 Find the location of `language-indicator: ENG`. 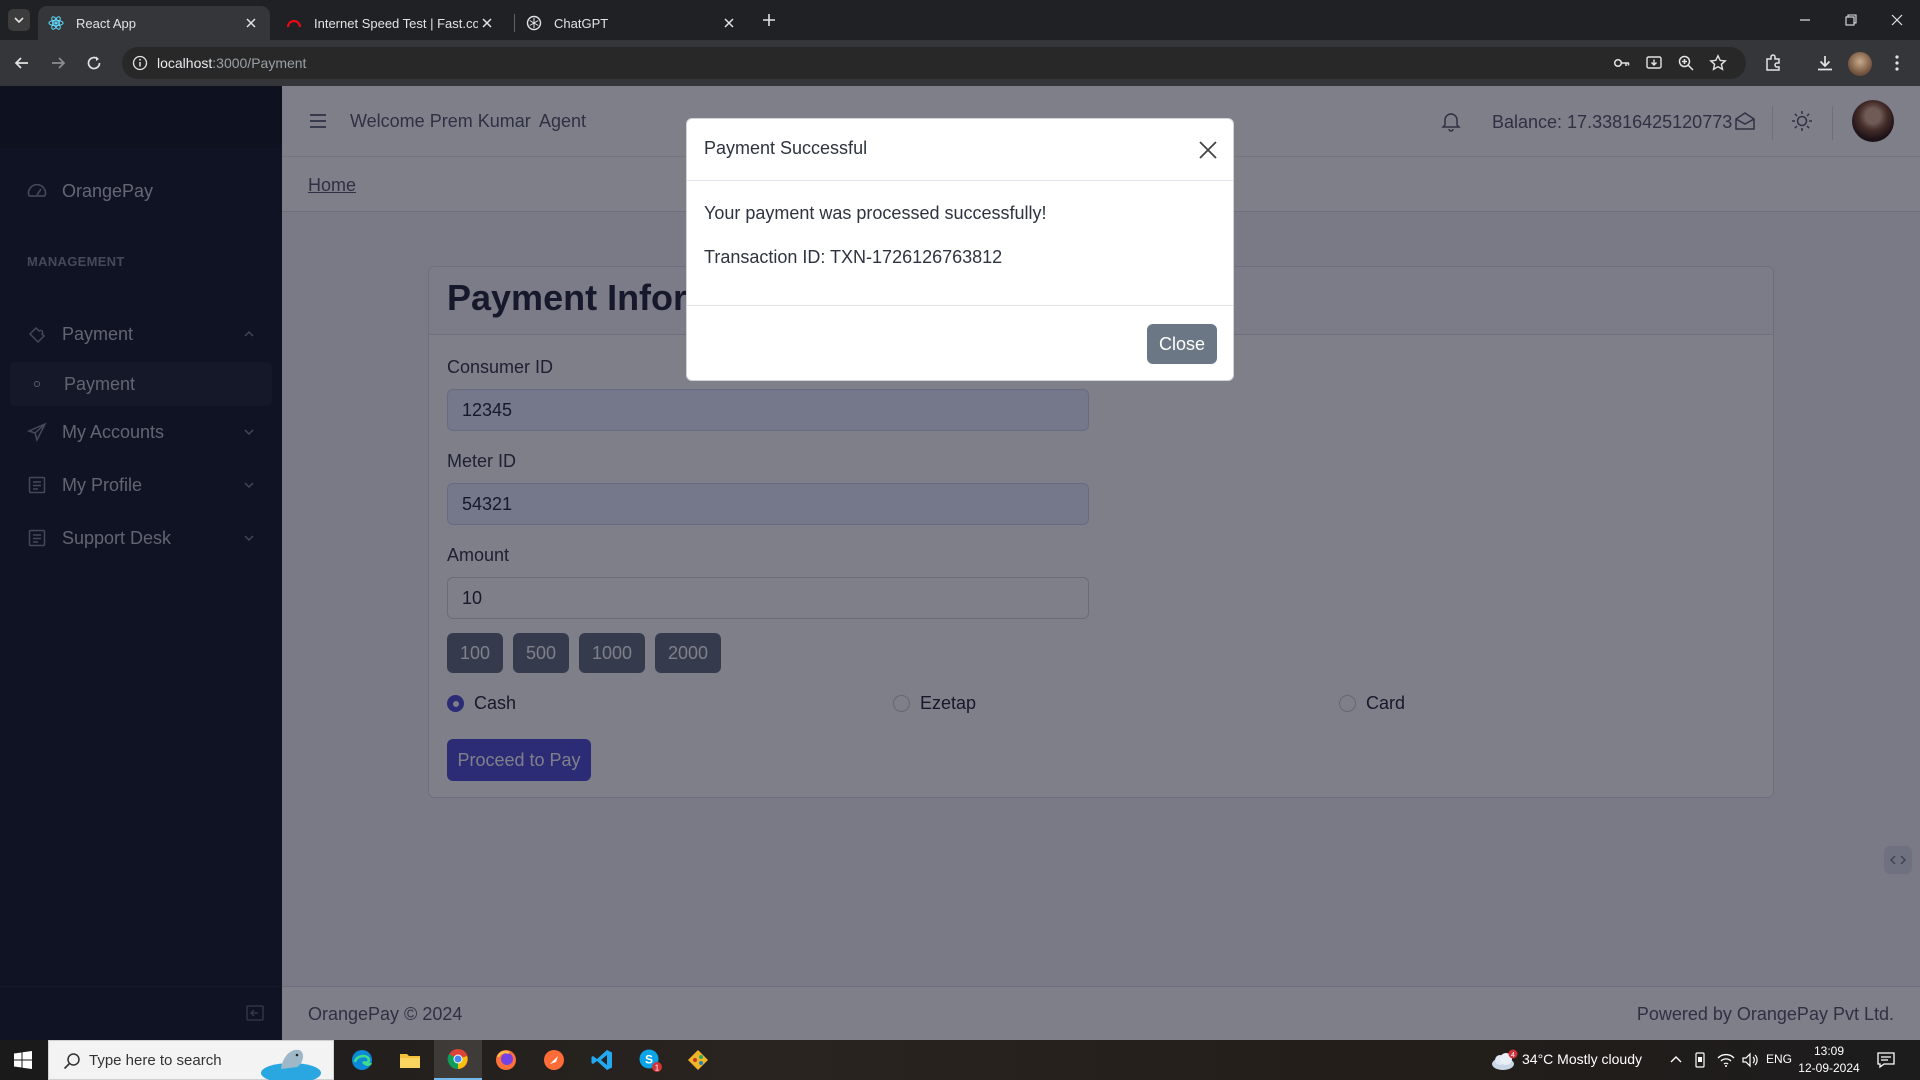

language-indicator: ENG is located at coordinates (1779, 1059).